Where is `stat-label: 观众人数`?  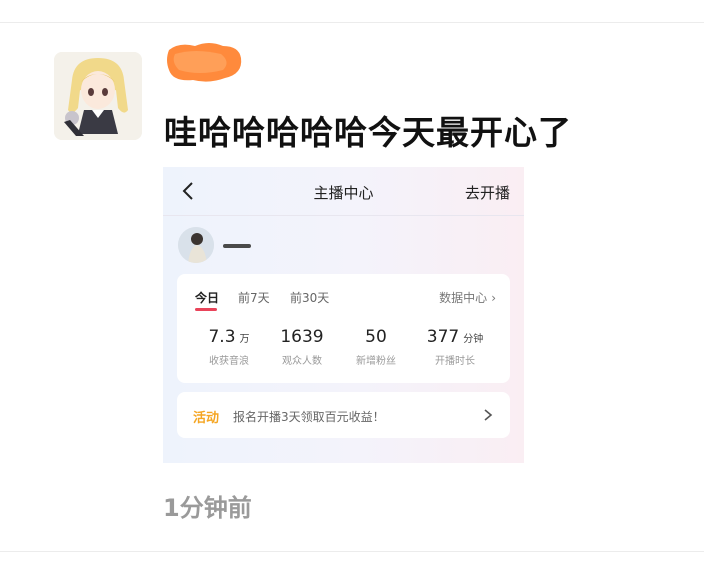 stat-label: 观众人数 is located at coordinates (302, 361).